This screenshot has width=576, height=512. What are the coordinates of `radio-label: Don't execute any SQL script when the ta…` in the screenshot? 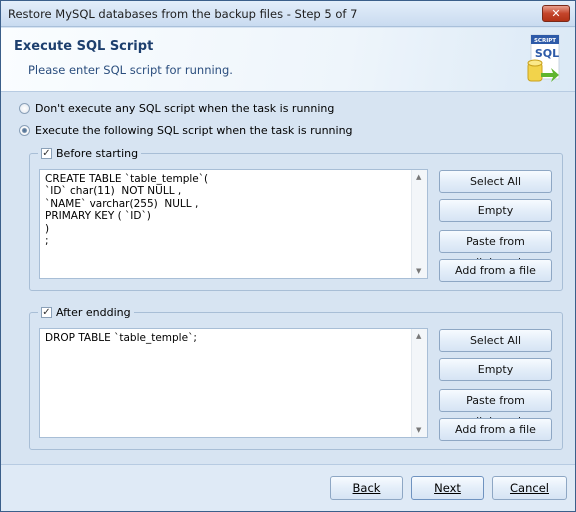 It's located at (185, 108).